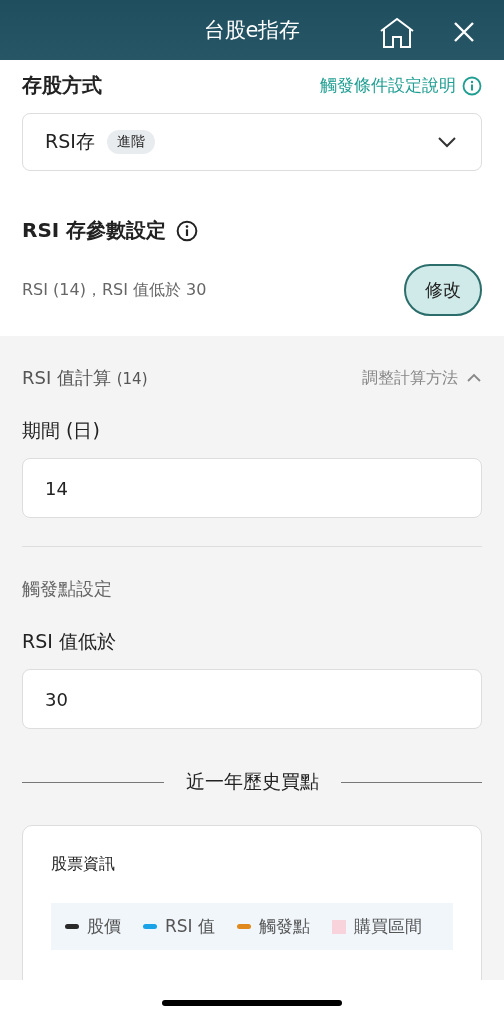 The height and width of the screenshot is (1024, 504). I want to click on legend-label: 購買區間, so click(388, 926).